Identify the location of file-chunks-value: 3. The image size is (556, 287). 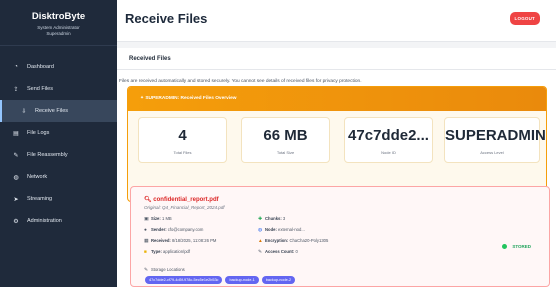
(284, 218).